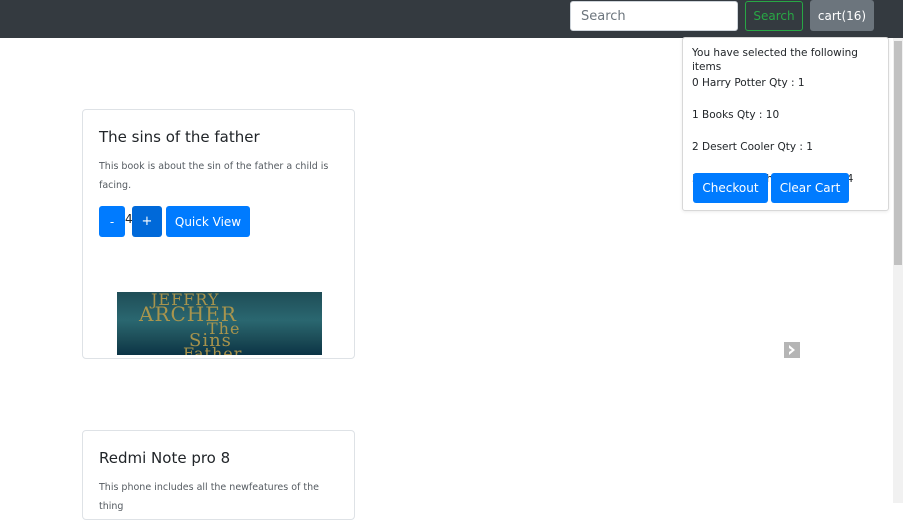  Describe the element at coordinates (165, 458) in the screenshot. I see `product-title: Redmi Note pro 8` at that location.